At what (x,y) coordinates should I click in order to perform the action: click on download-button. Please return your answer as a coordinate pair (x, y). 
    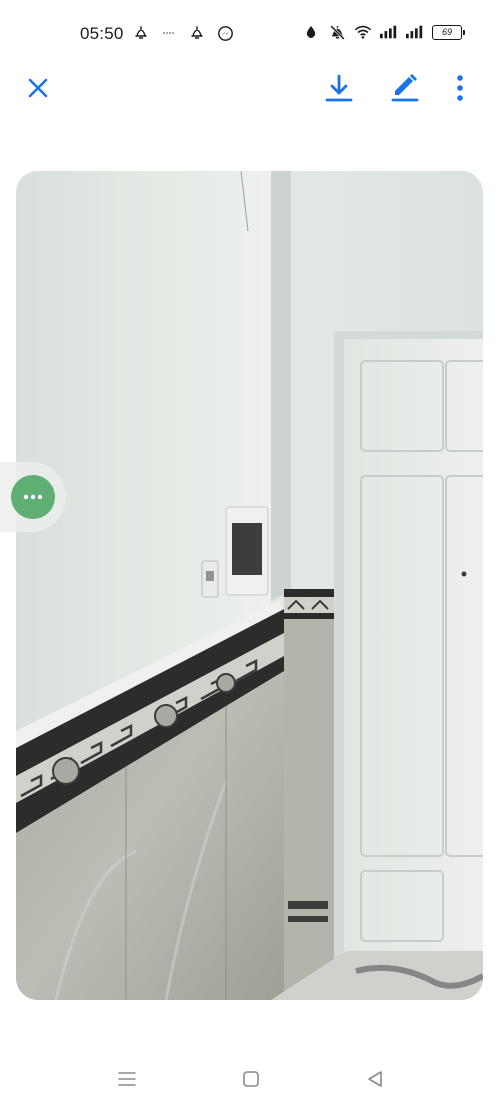
    Looking at the image, I should click on (339, 88).